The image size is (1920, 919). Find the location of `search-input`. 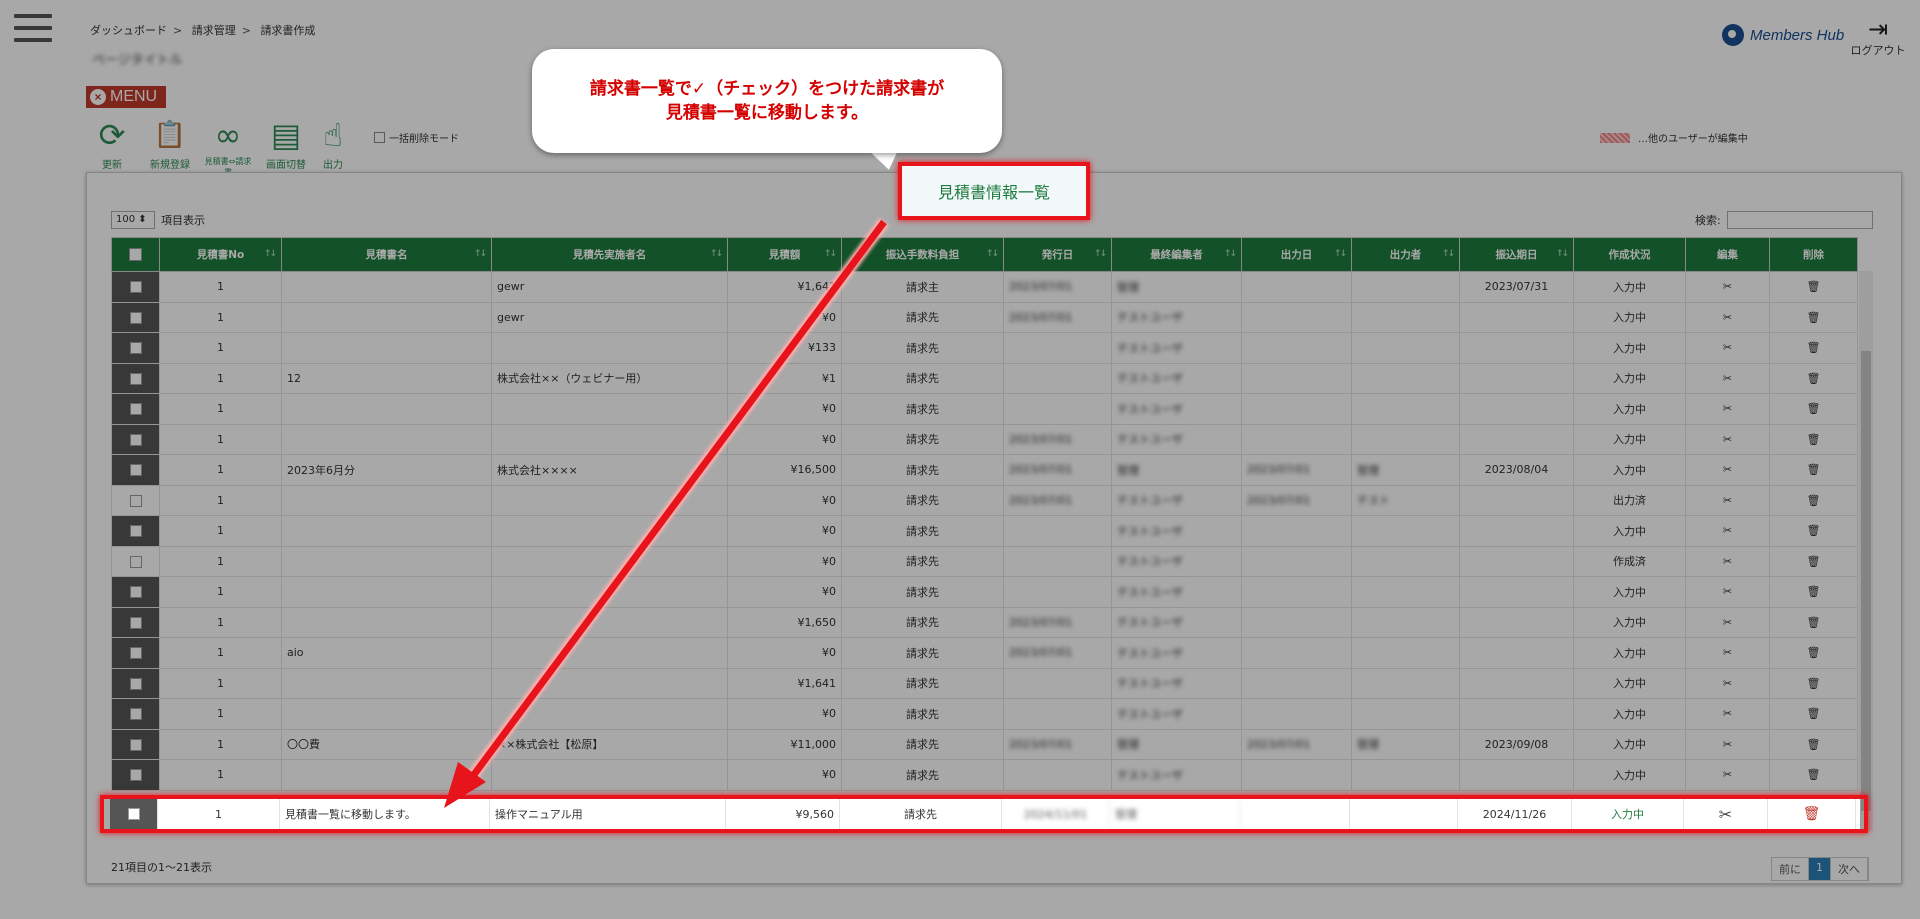

search-input is located at coordinates (1799, 220).